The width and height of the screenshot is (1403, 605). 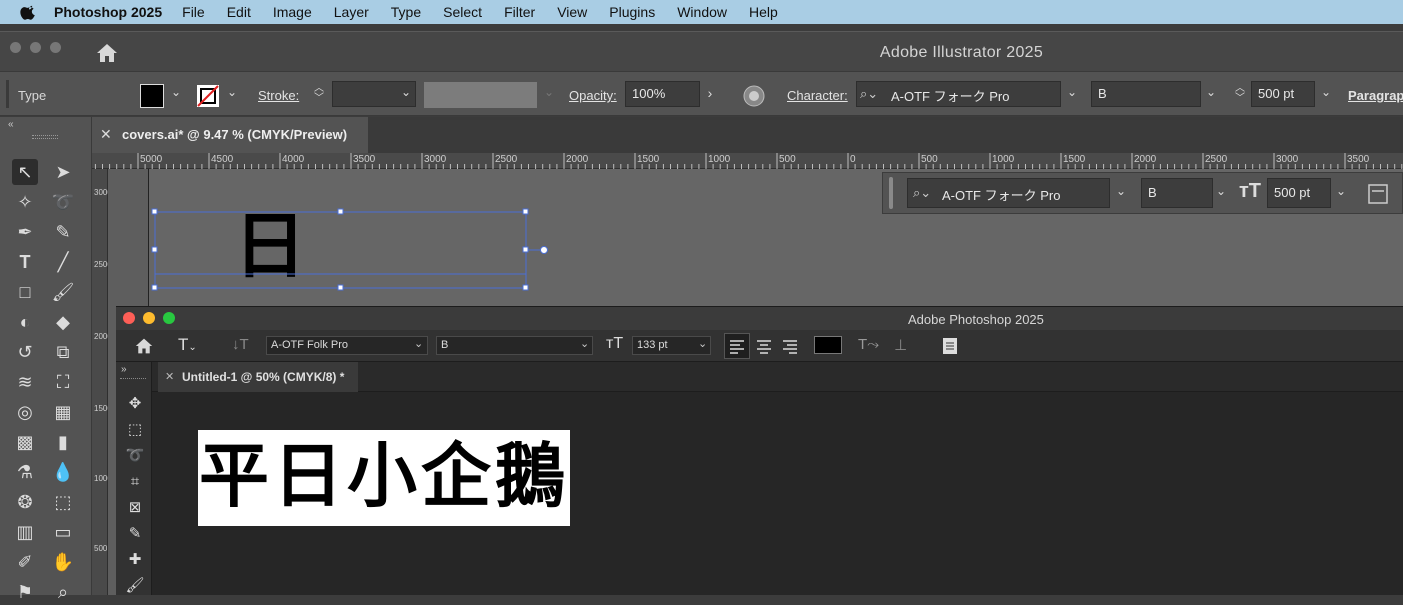 I want to click on brush-tool-icon: 🖌, so click(x=135, y=586).